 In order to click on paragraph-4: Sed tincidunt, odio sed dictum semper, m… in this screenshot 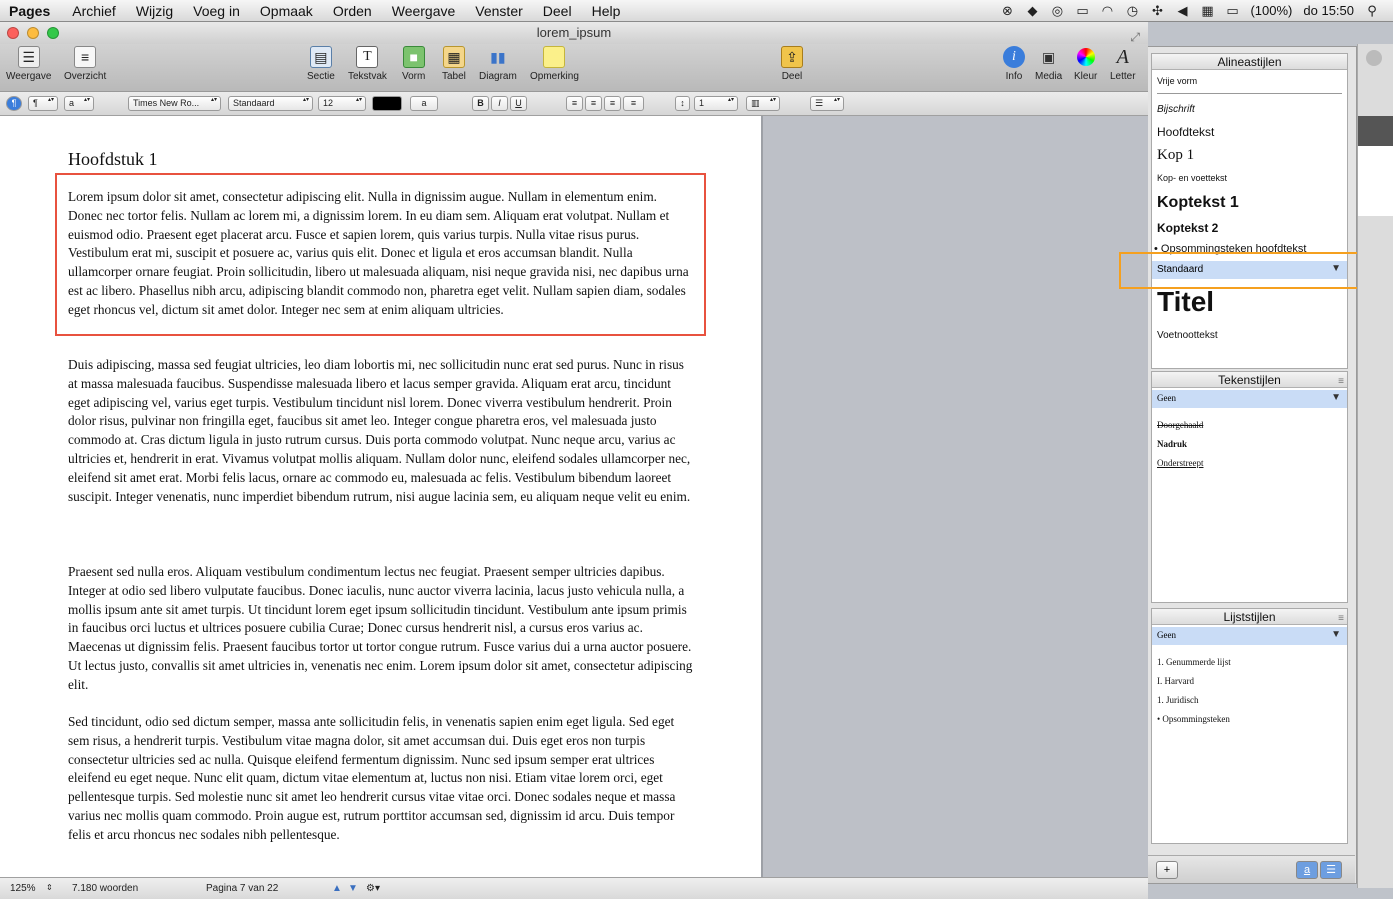, I will do `click(380, 779)`.